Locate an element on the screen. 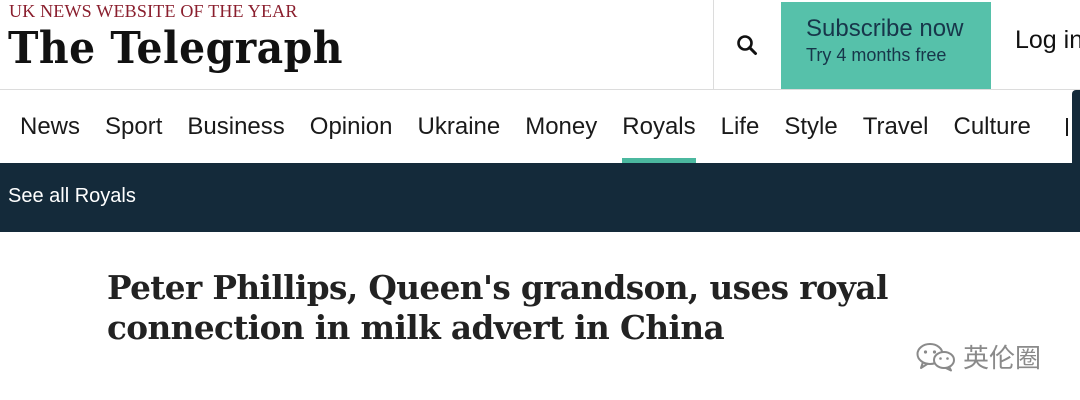 The width and height of the screenshot is (1080, 400). watermark: 英伦圈 is located at coordinates (978, 356).